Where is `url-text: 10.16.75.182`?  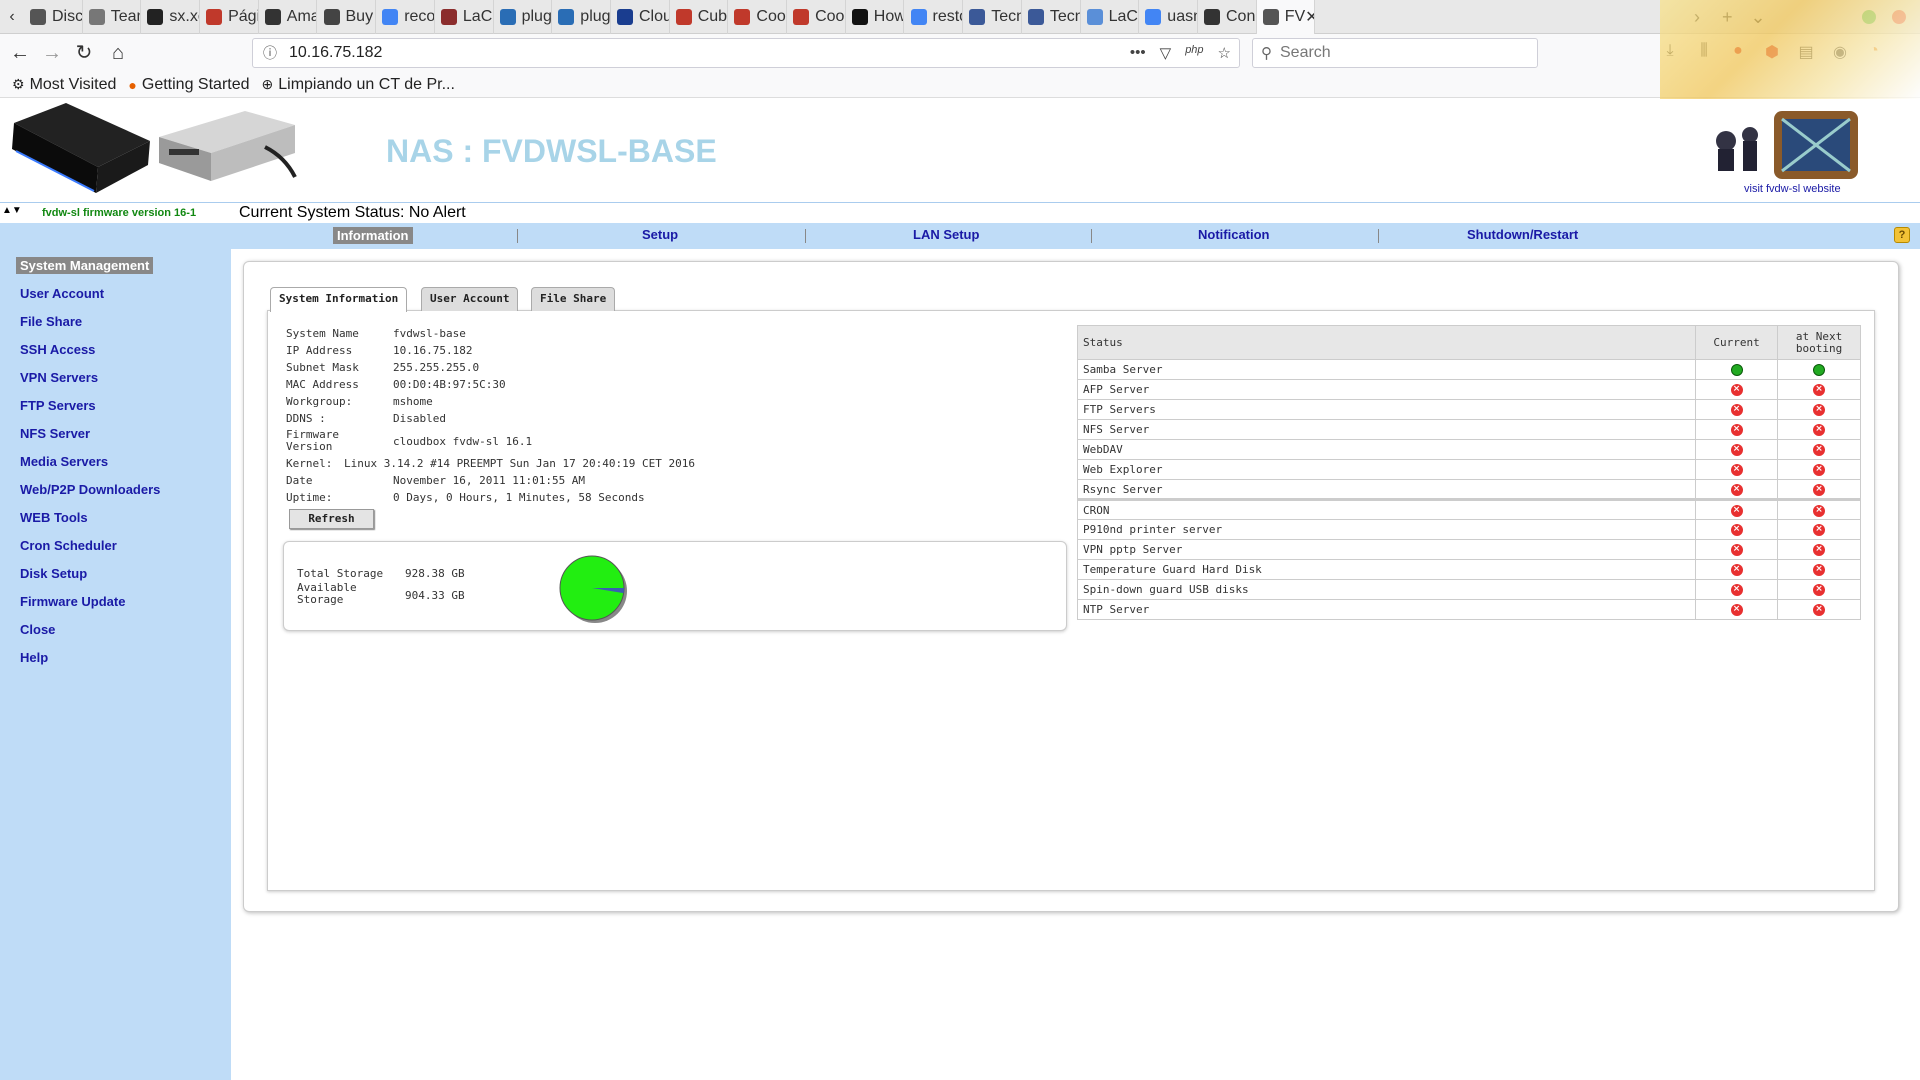 url-text: 10.16.75.182 is located at coordinates (335, 53).